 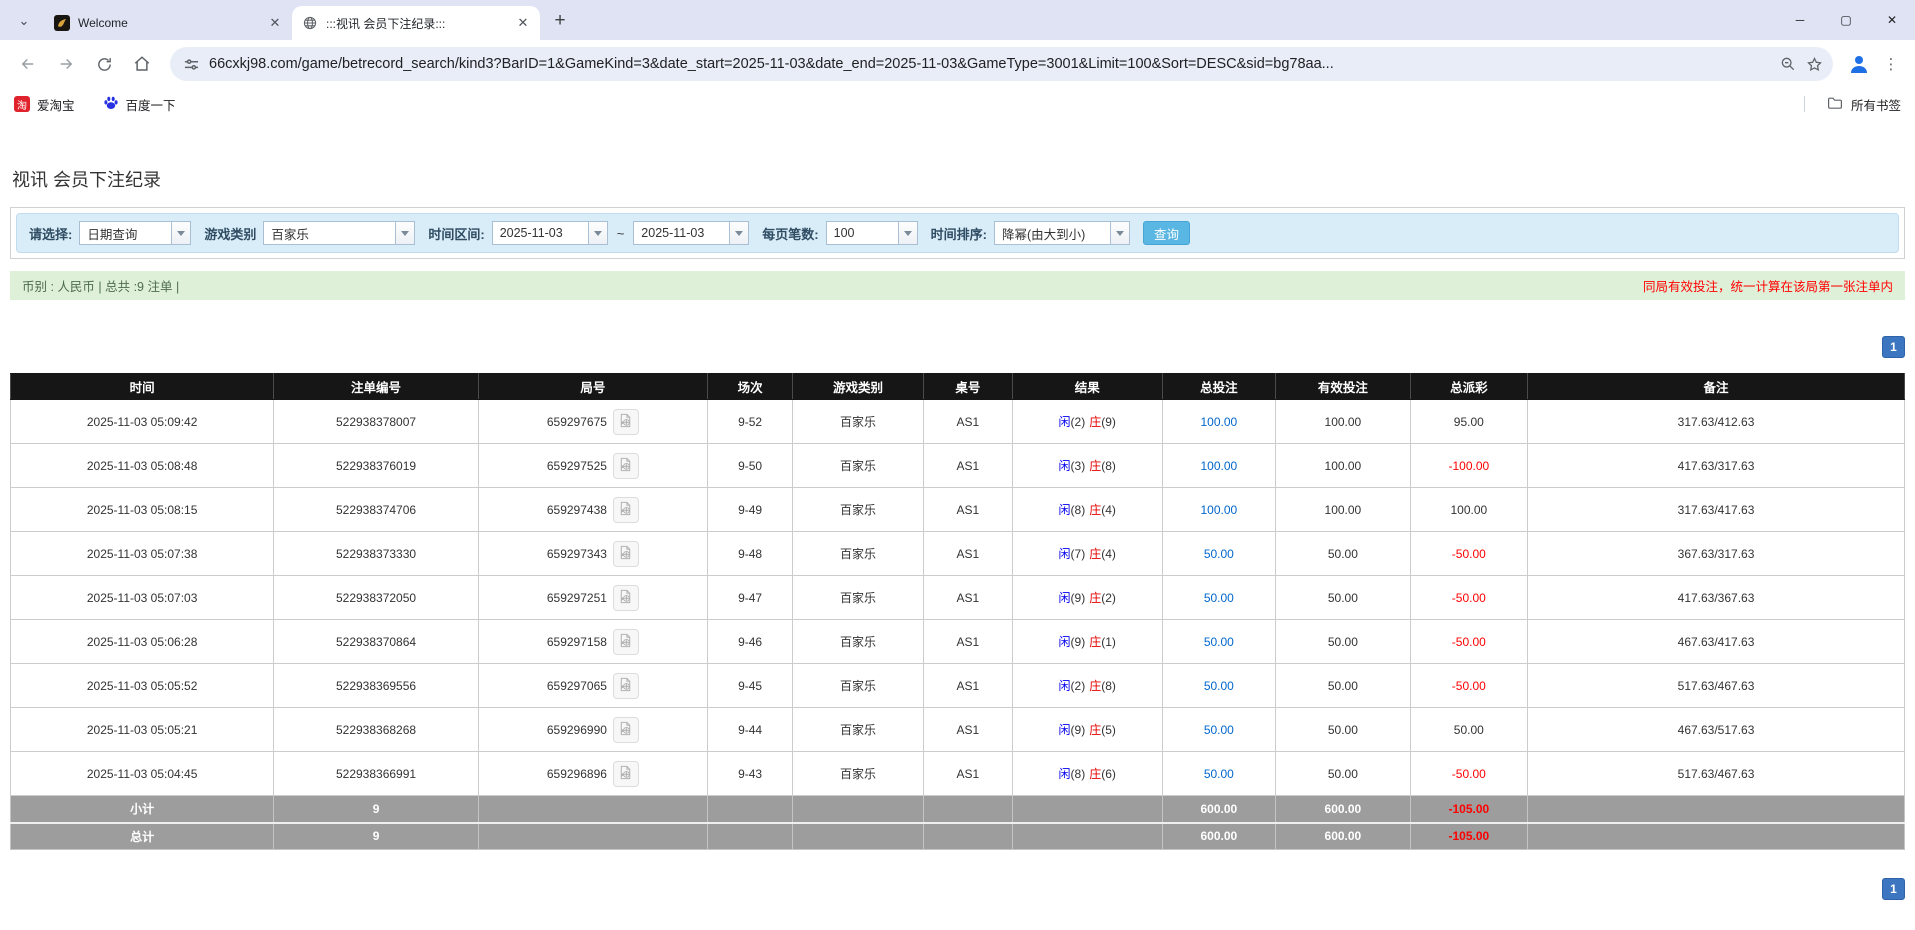 I want to click on new-tab-button: +, so click(x=560, y=21).